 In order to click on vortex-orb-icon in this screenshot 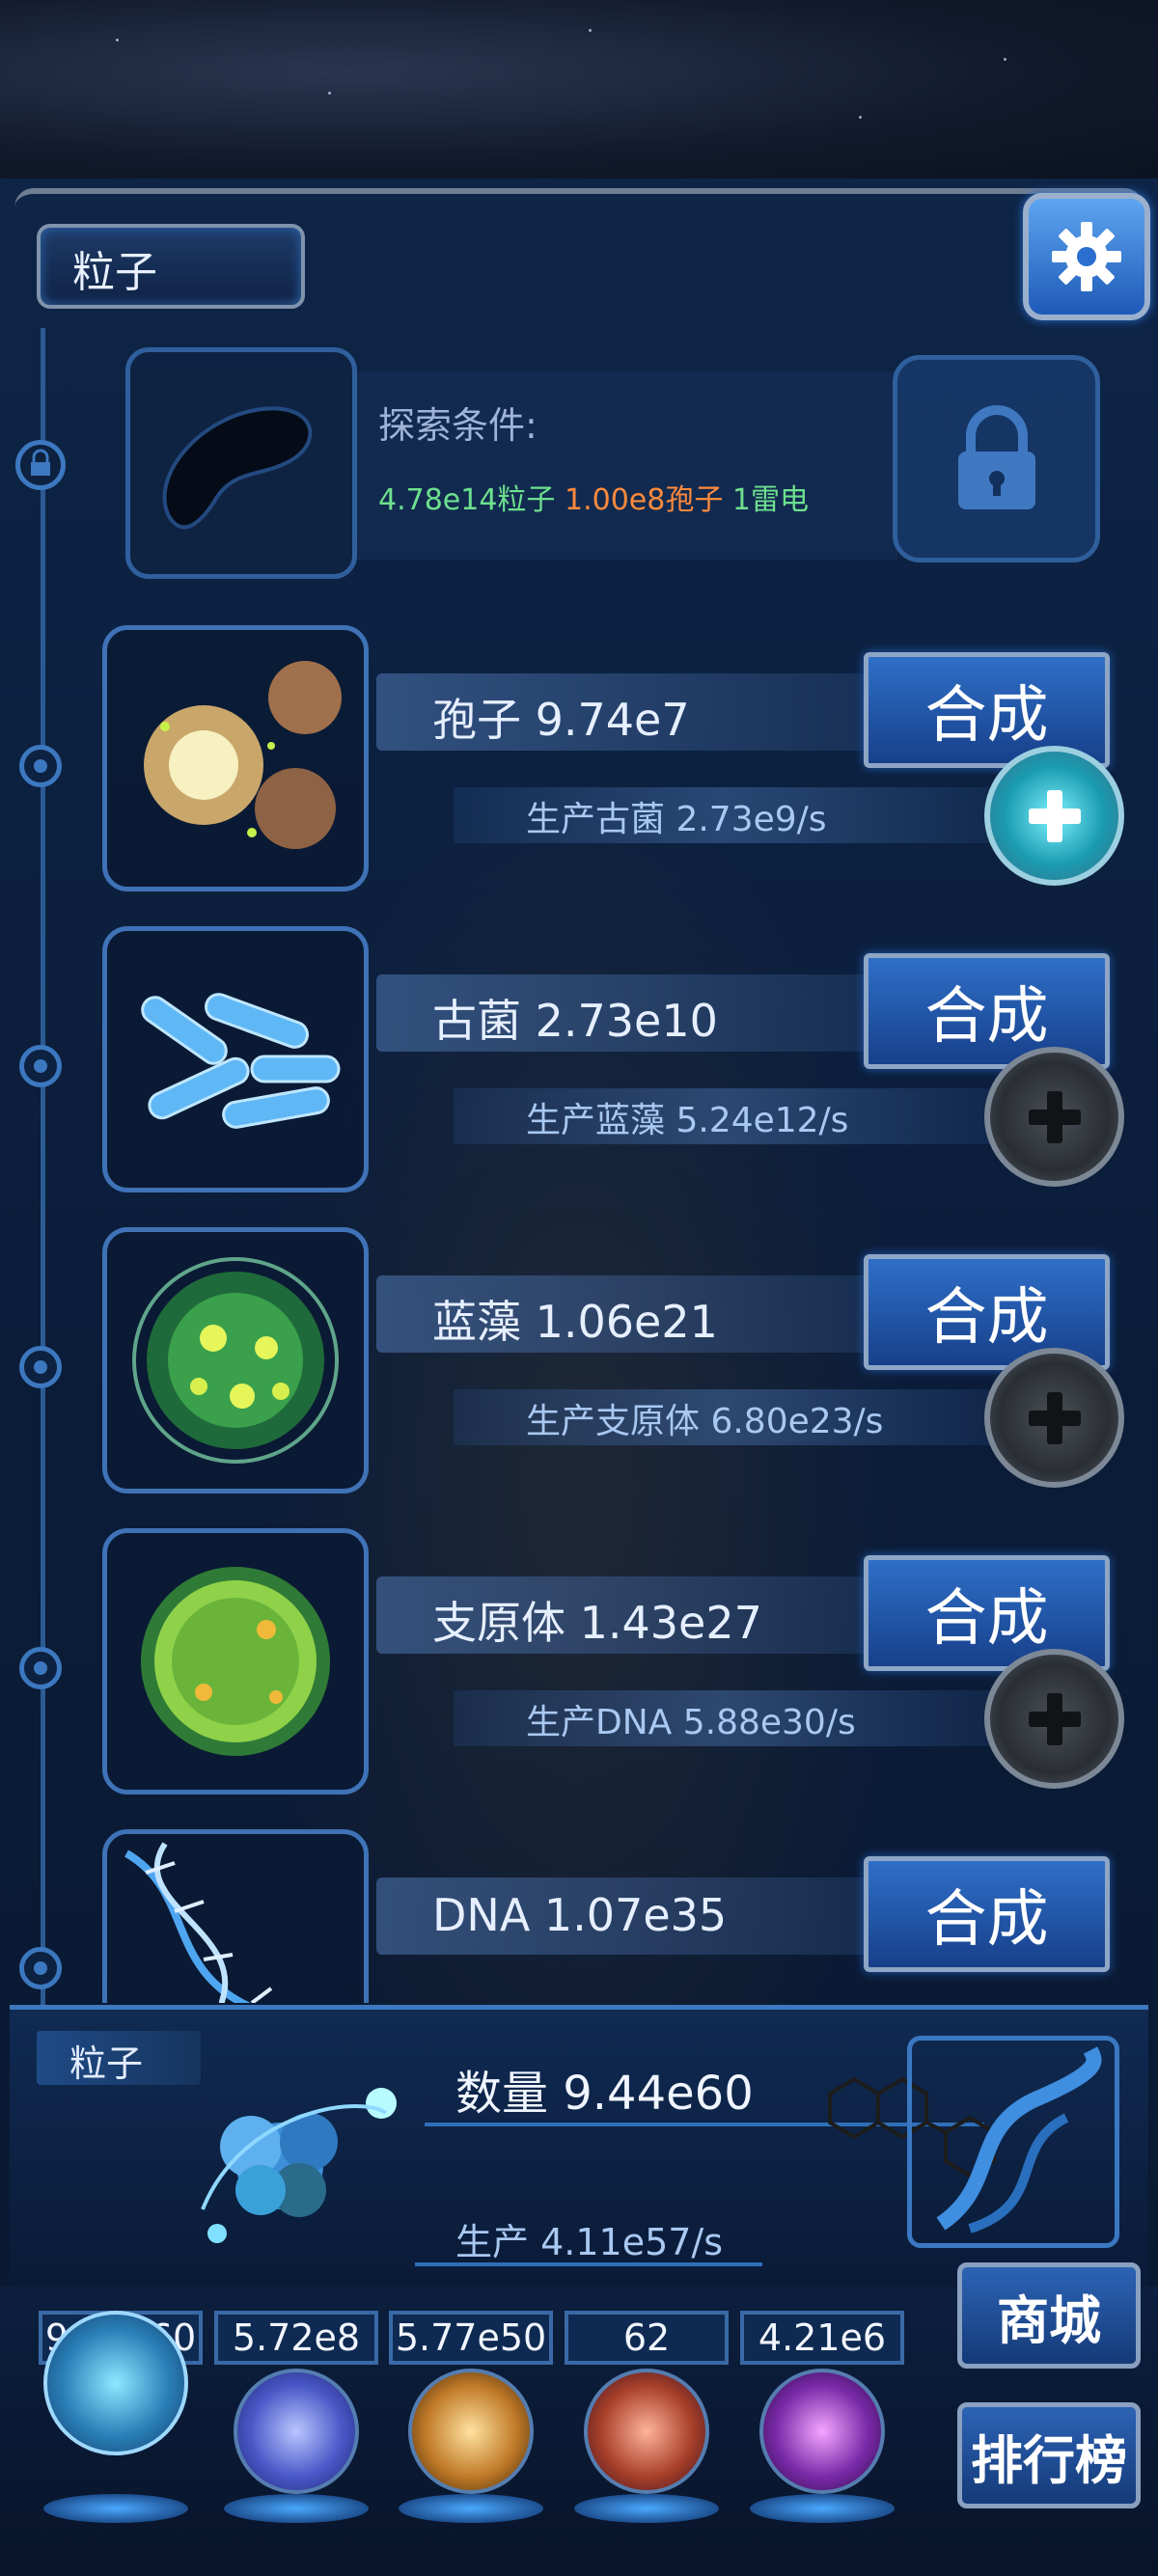, I will do `click(822, 2432)`.